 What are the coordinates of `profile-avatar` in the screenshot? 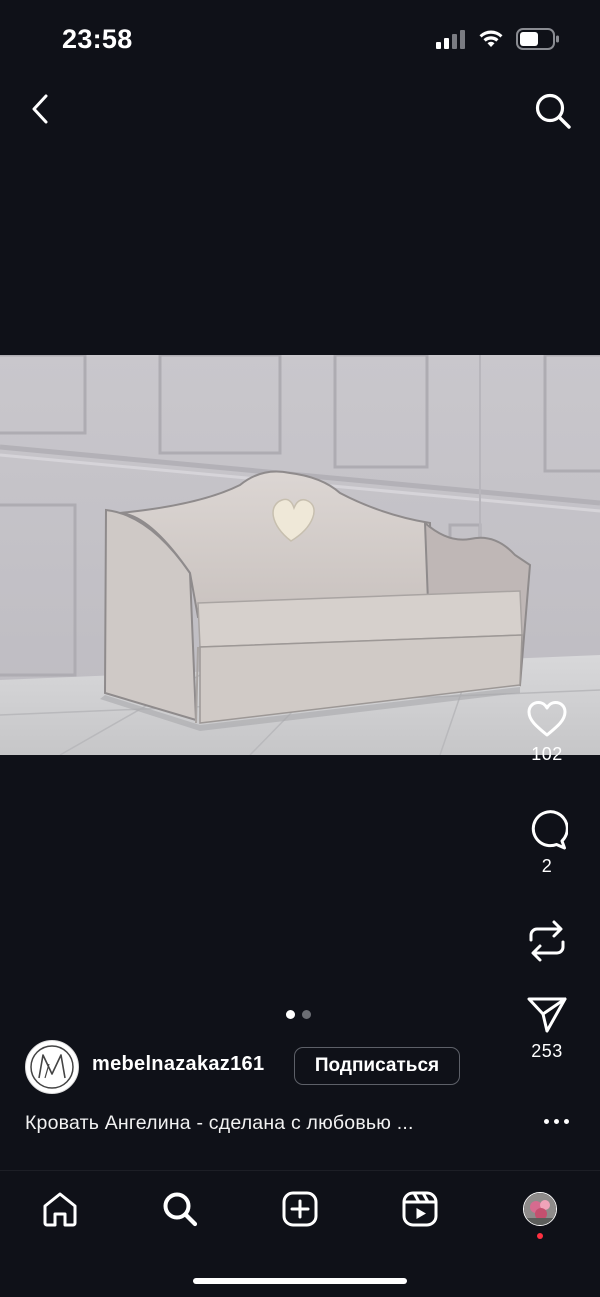 It's located at (540, 1209).